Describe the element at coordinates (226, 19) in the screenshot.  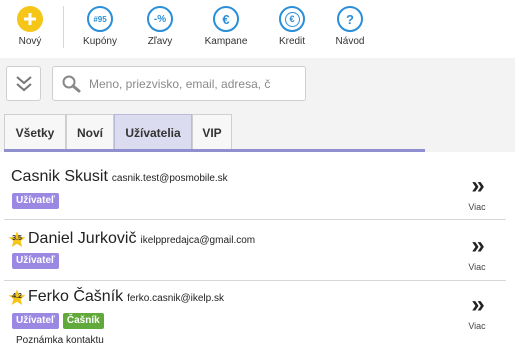
I see `campaign-icon: €` at that location.